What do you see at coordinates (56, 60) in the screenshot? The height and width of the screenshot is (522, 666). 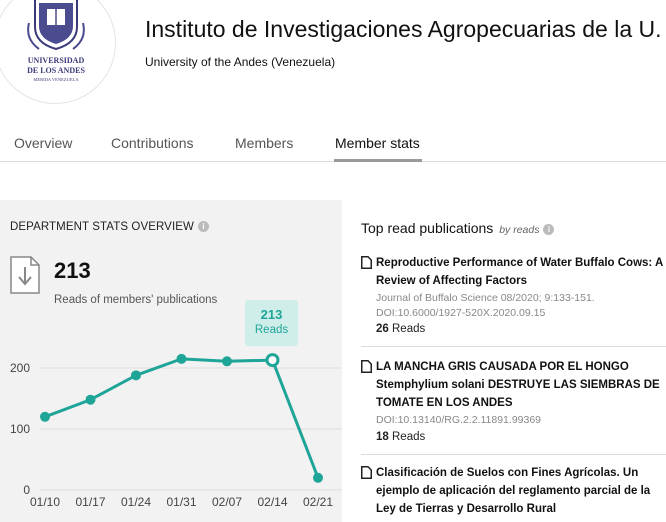 I see `logo-text-line1: UNIVERSIDAD` at bounding box center [56, 60].